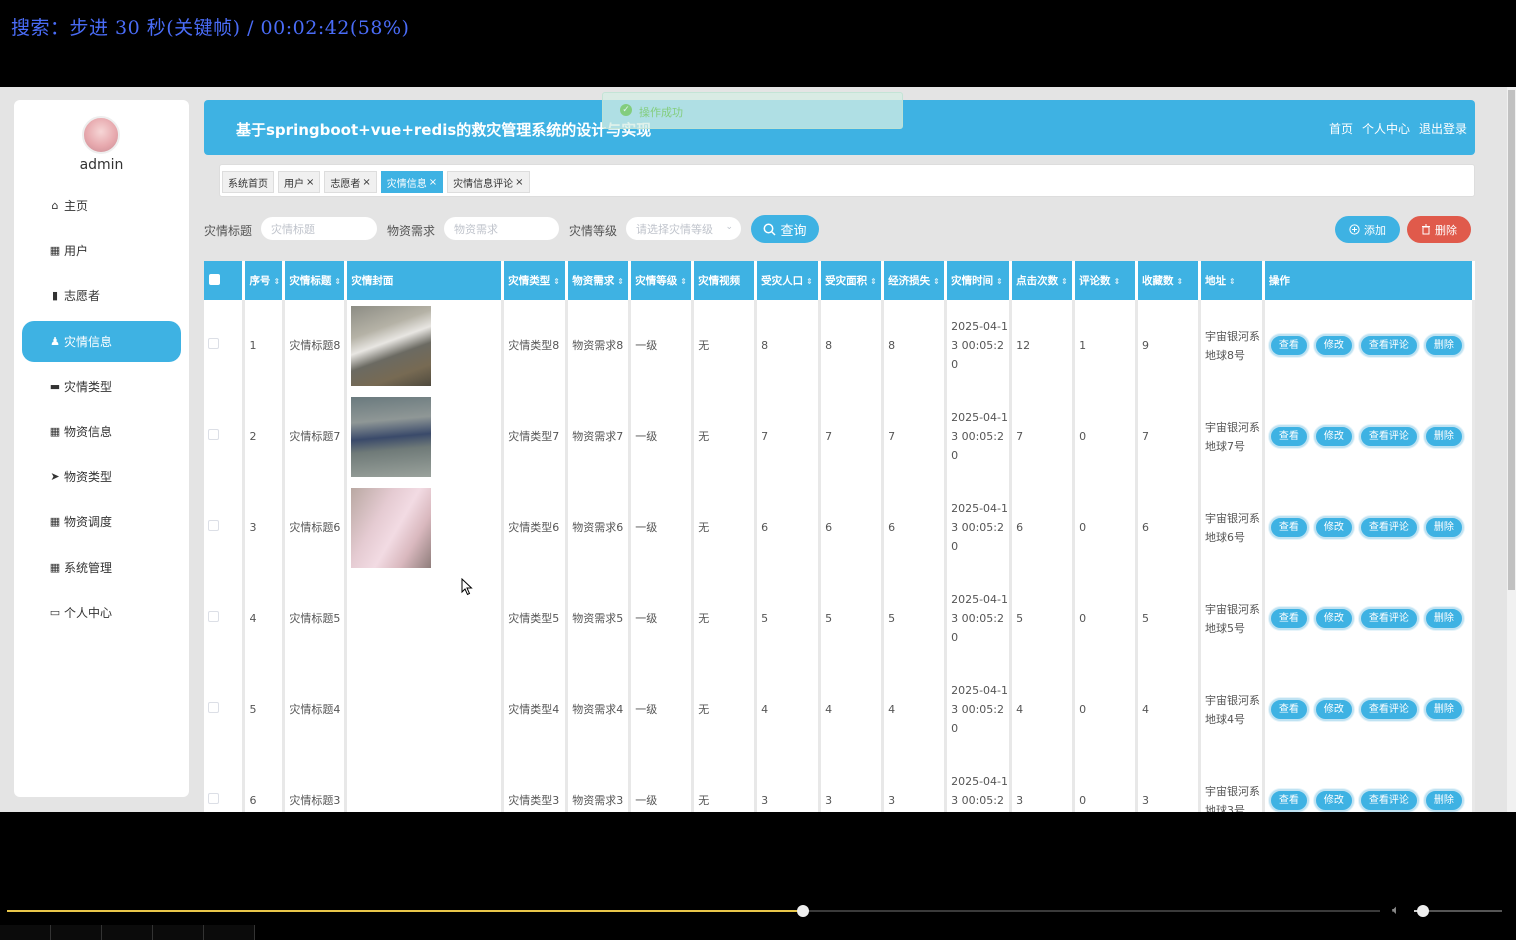 The width and height of the screenshot is (1516, 940). I want to click on page-scrollbar, so click(1511, 449).